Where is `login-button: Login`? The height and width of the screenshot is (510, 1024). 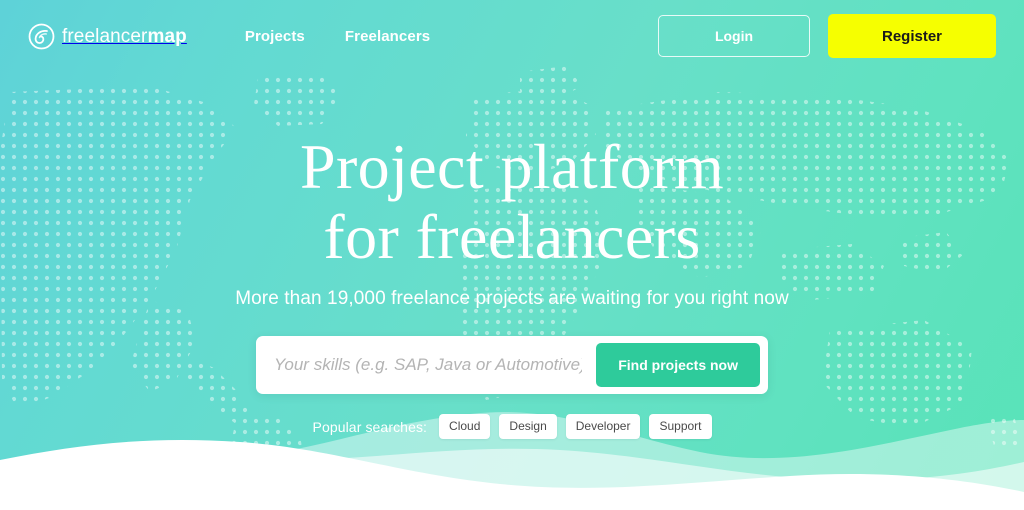 login-button: Login is located at coordinates (734, 36).